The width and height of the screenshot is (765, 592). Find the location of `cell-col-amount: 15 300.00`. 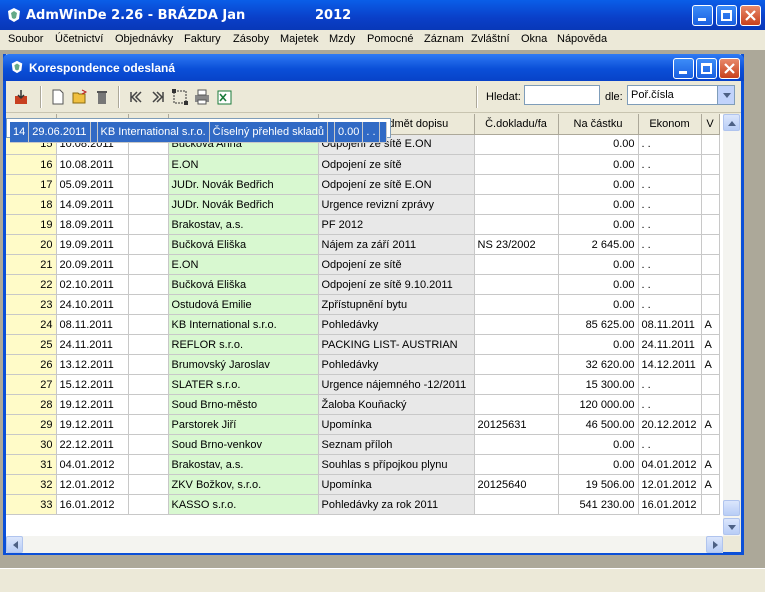

cell-col-amount: 15 300.00 is located at coordinates (598, 384).